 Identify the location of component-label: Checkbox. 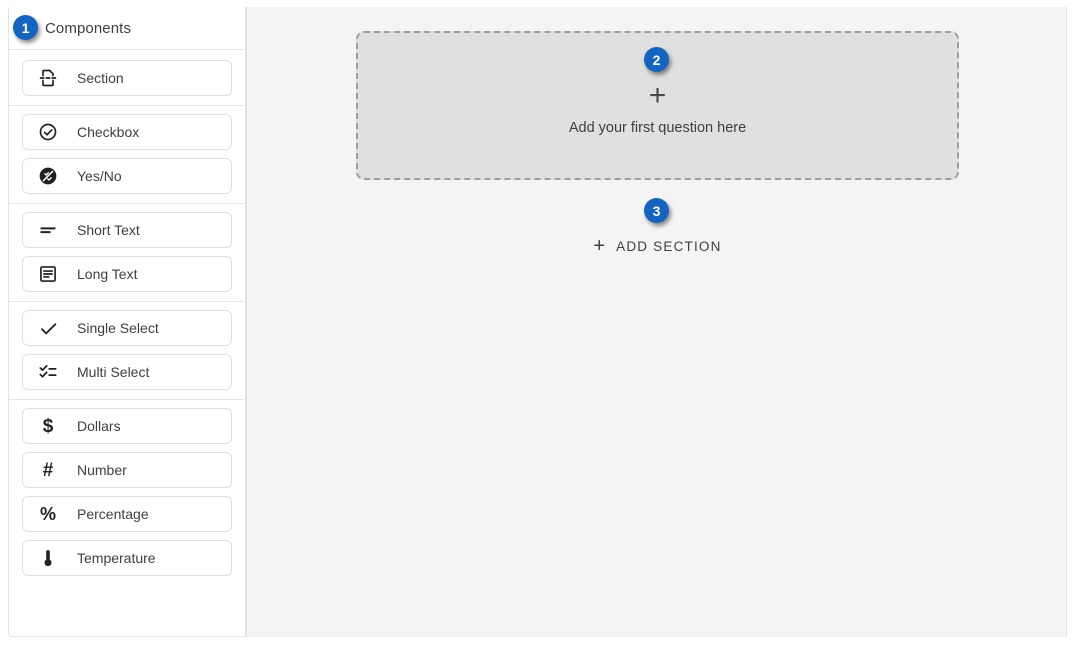
(108, 132).